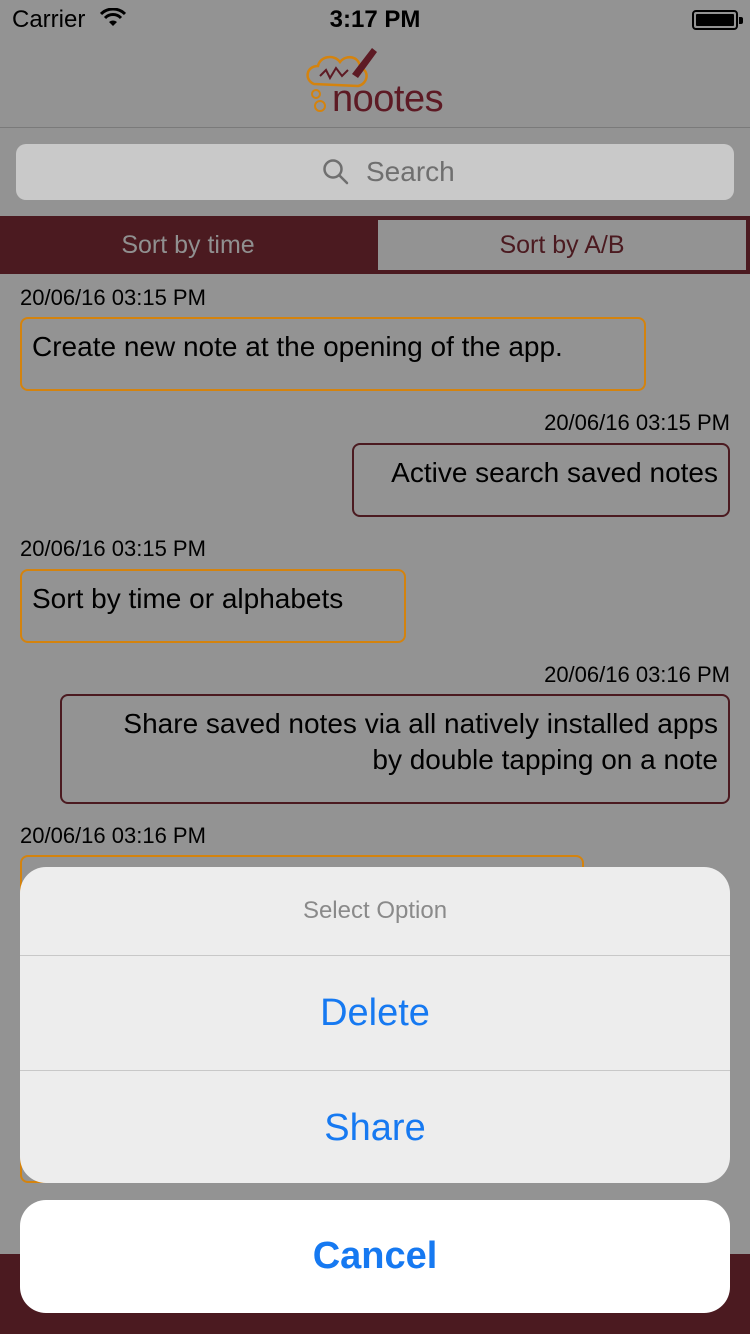  Describe the element at coordinates (188, 245) in the screenshot. I see `sort-by-time-tab: Sort by time` at that location.